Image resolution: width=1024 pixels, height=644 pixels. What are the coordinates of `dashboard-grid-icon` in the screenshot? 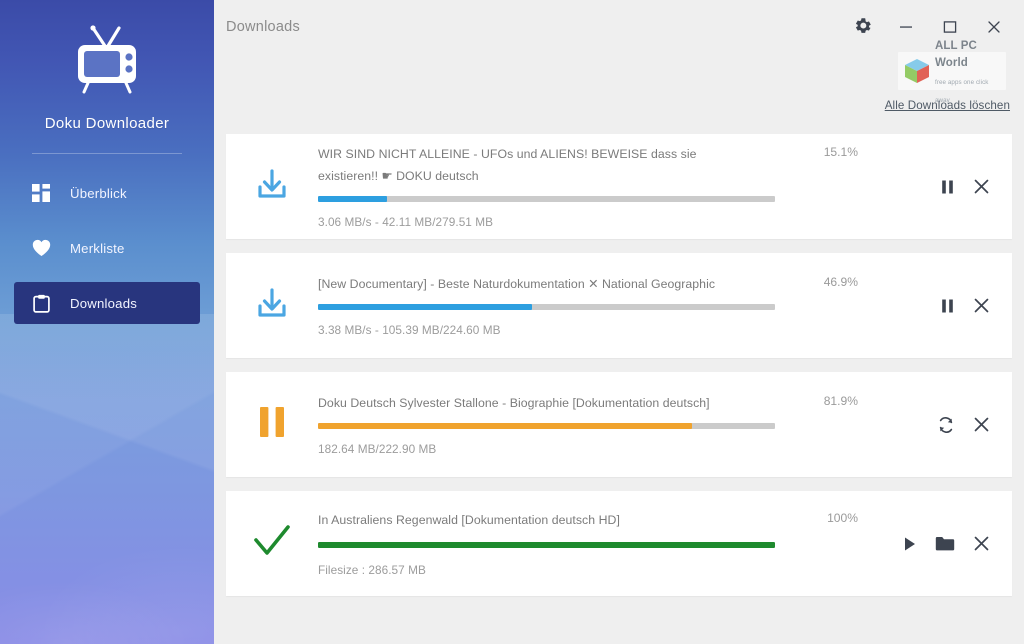 It's located at (41, 193).